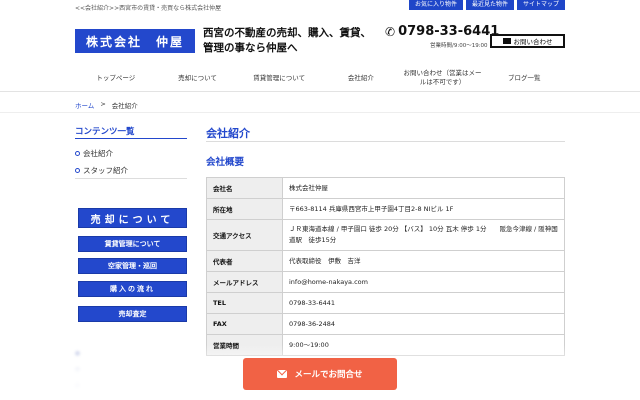 Image resolution: width=640 pixels, height=400 pixels. What do you see at coordinates (105, 132) in the screenshot?
I see `sidebar-title: コンテンツ一覧` at bounding box center [105, 132].